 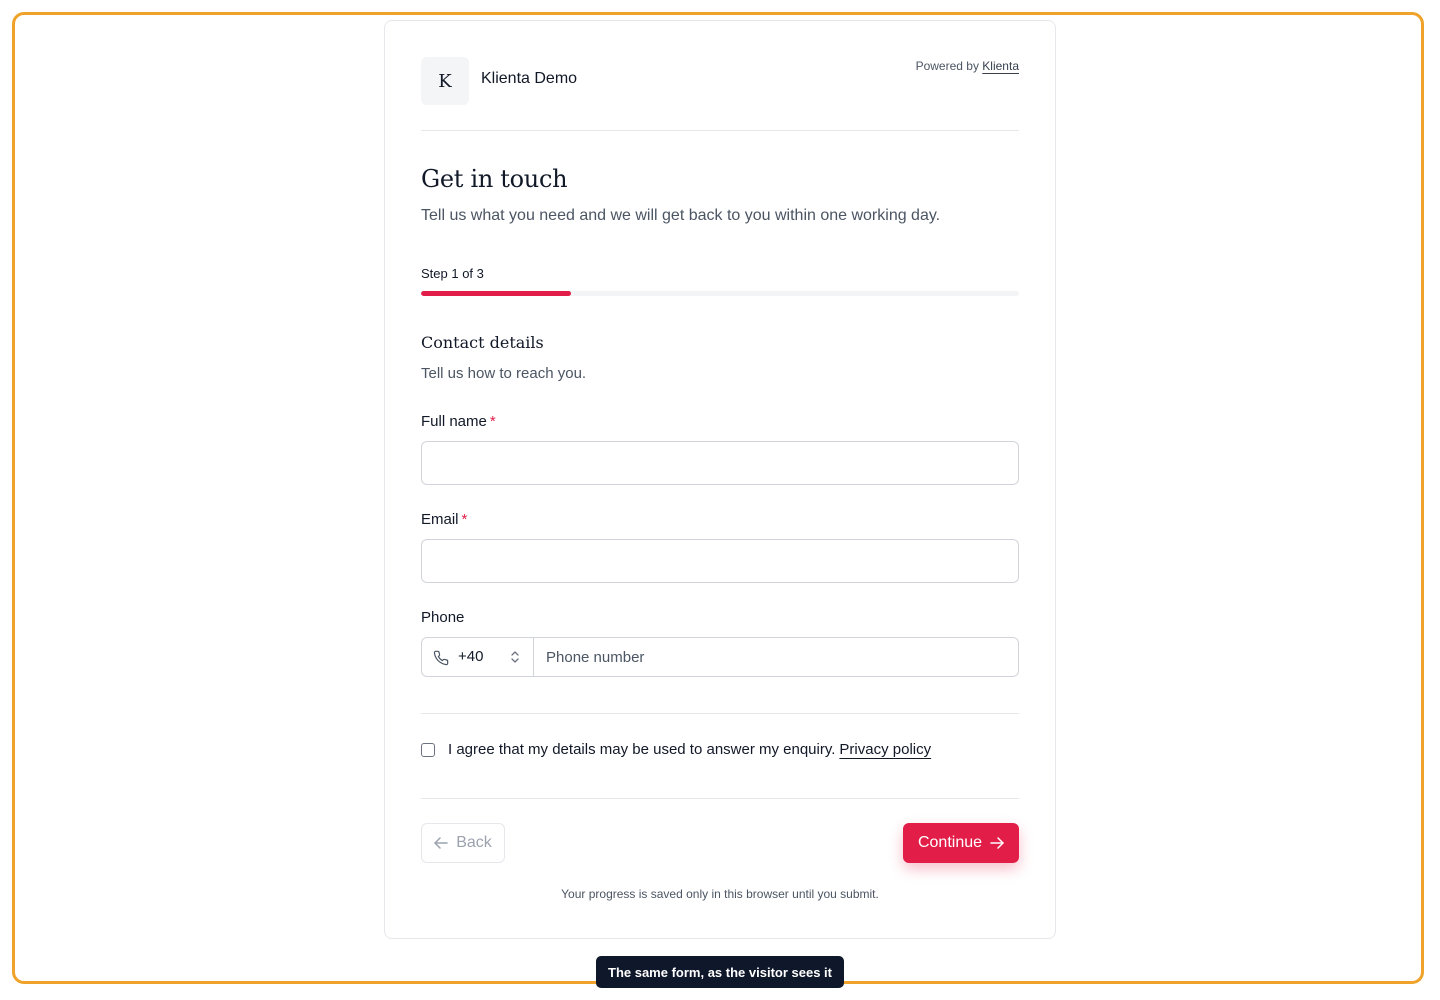 What do you see at coordinates (454, 421) in the screenshot?
I see `full-name-label-text: Full name` at bounding box center [454, 421].